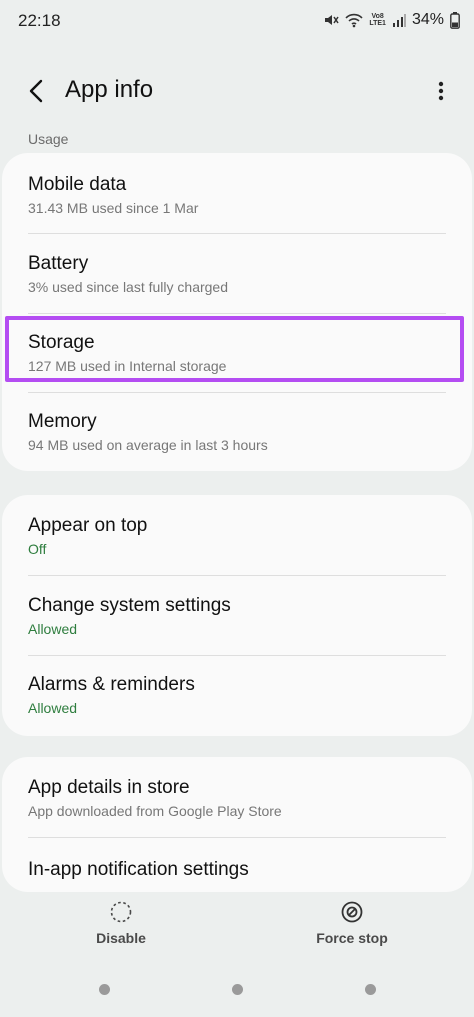 This screenshot has width=474, height=1017. What do you see at coordinates (113, 208) in the screenshot?
I see `item-subtitle: 31.43 MB used since 1 Mar` at bounding box center [113, 208].